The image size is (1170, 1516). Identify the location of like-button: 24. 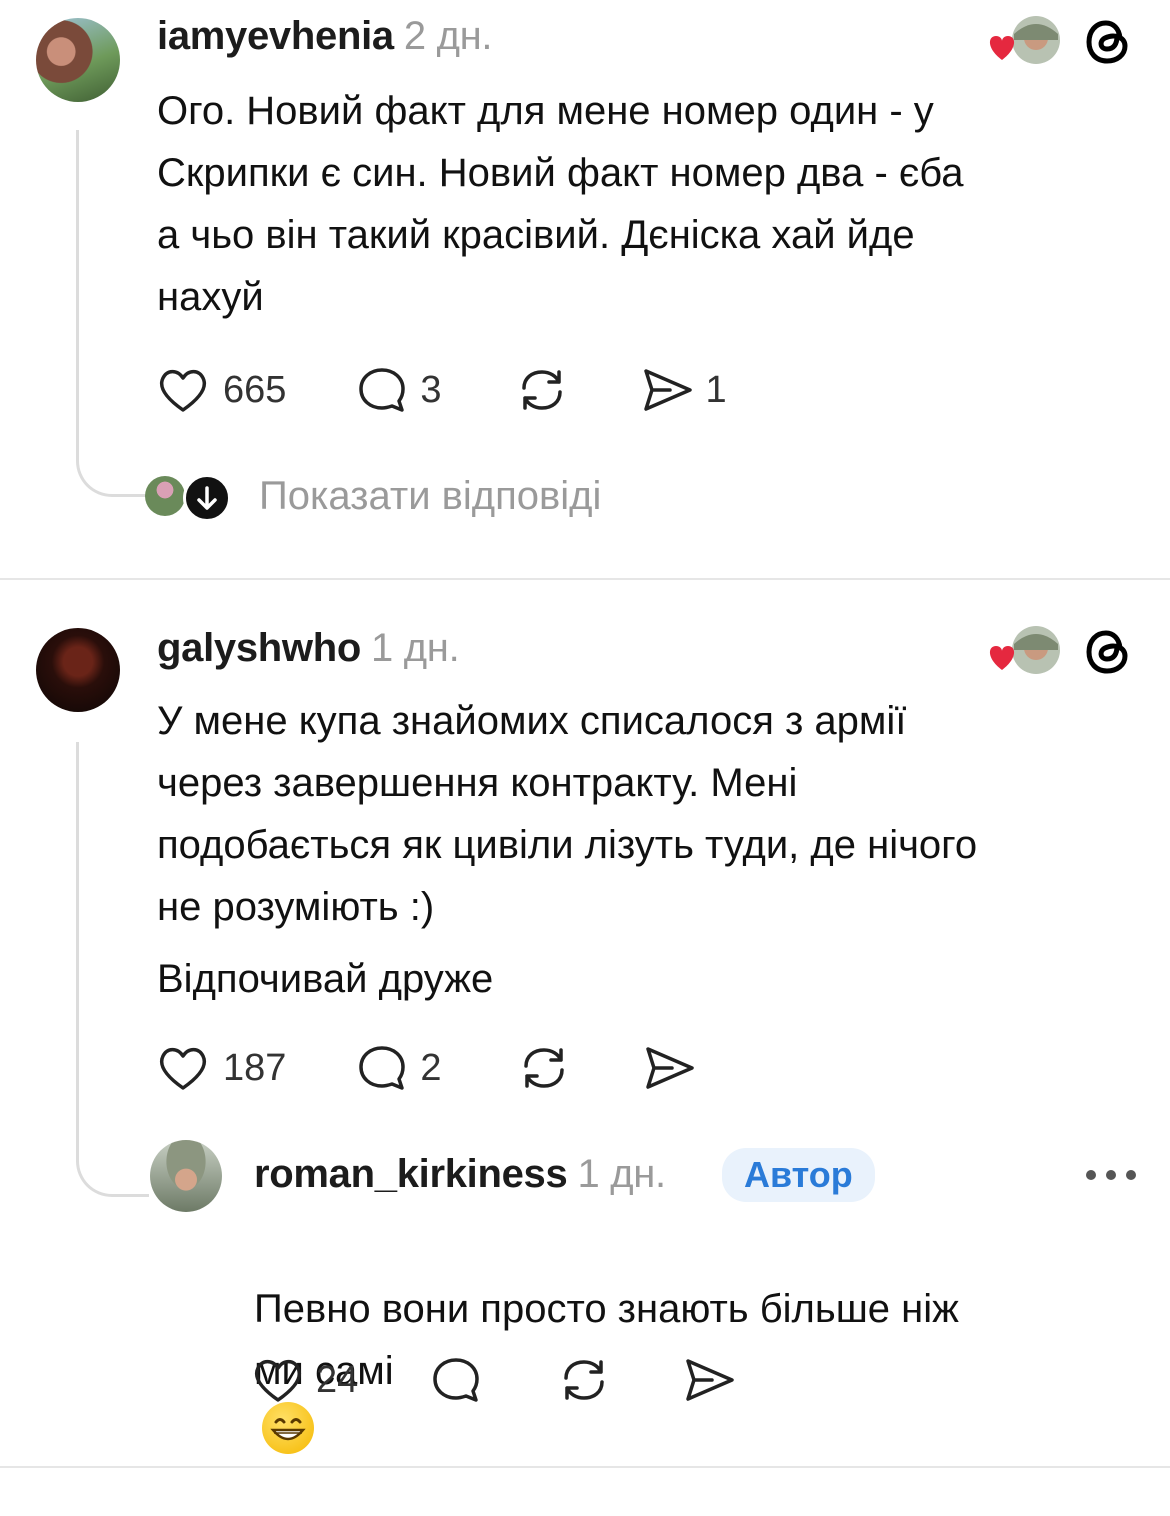
(305, 1380).